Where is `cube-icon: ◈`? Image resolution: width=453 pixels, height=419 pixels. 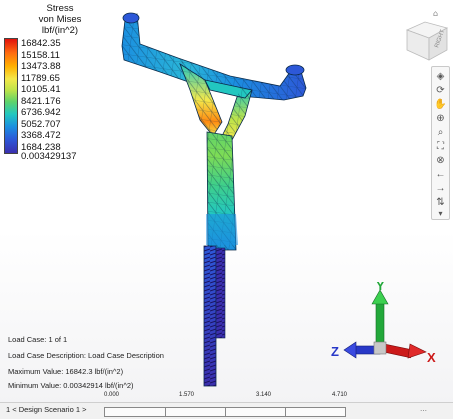 cube-icon: ◈ is located at coordinates (440, 76).